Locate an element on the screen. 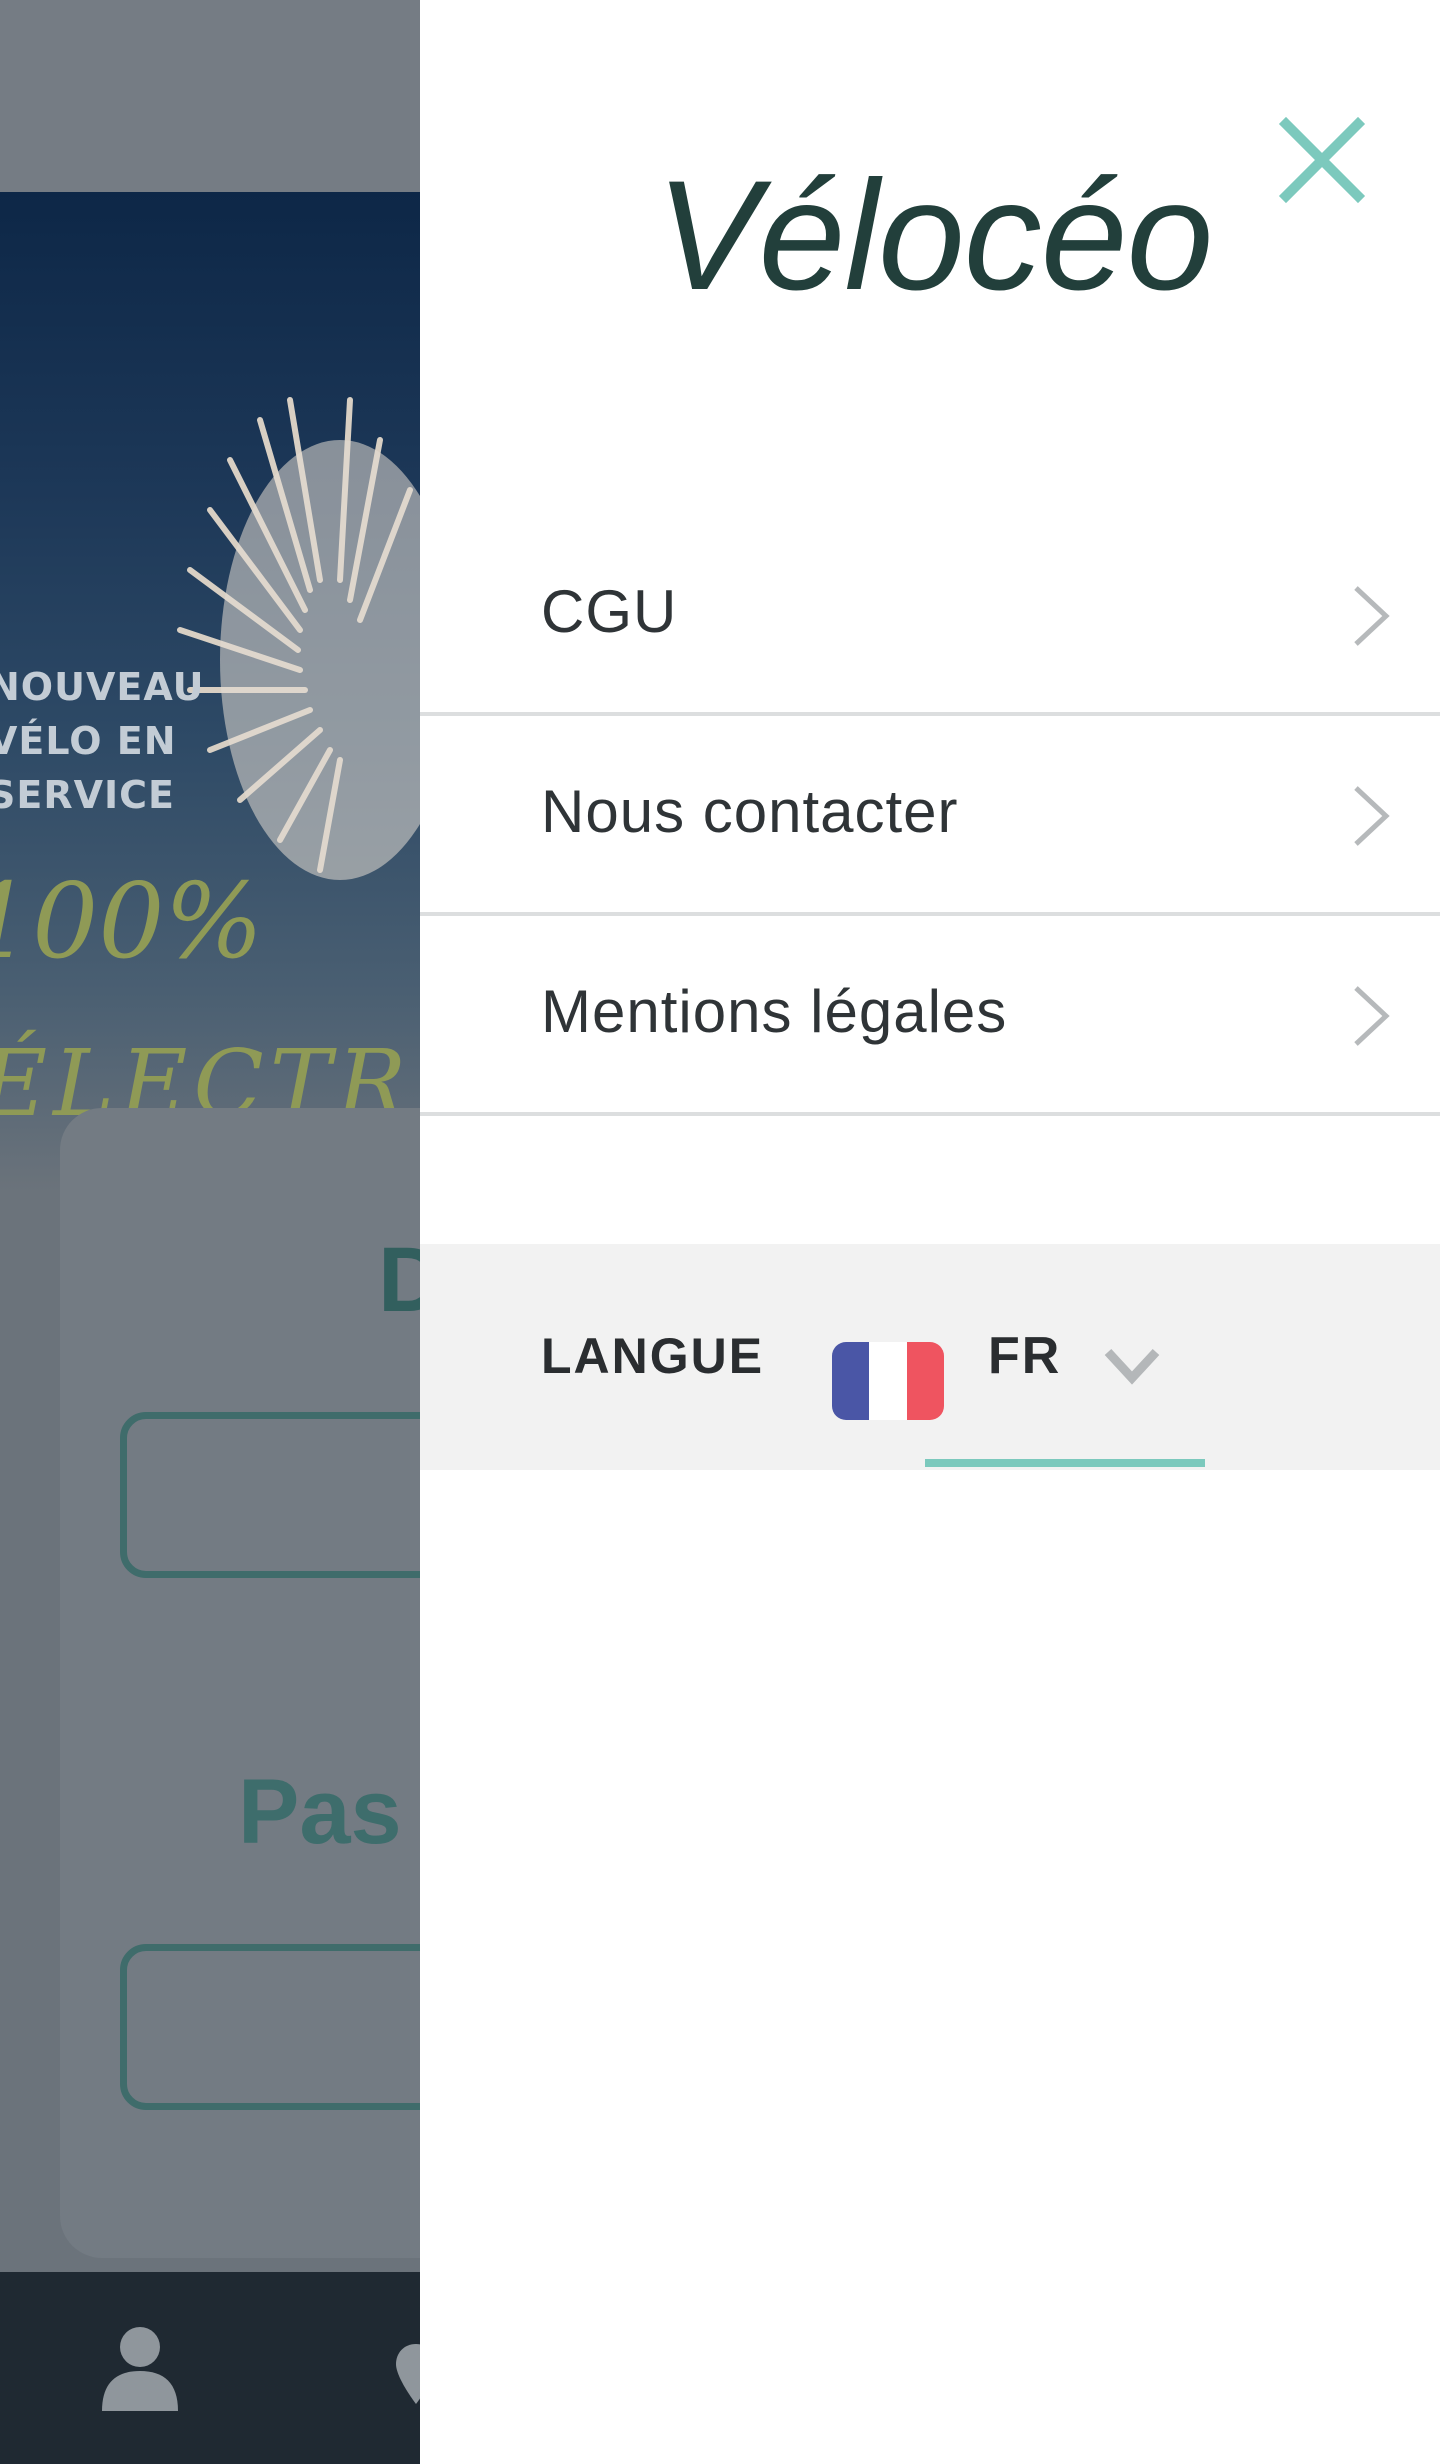 Image resolution: width=1440 pixels, height=2464 pixels. background-tab-bar is located at coordinates (210, 2368).